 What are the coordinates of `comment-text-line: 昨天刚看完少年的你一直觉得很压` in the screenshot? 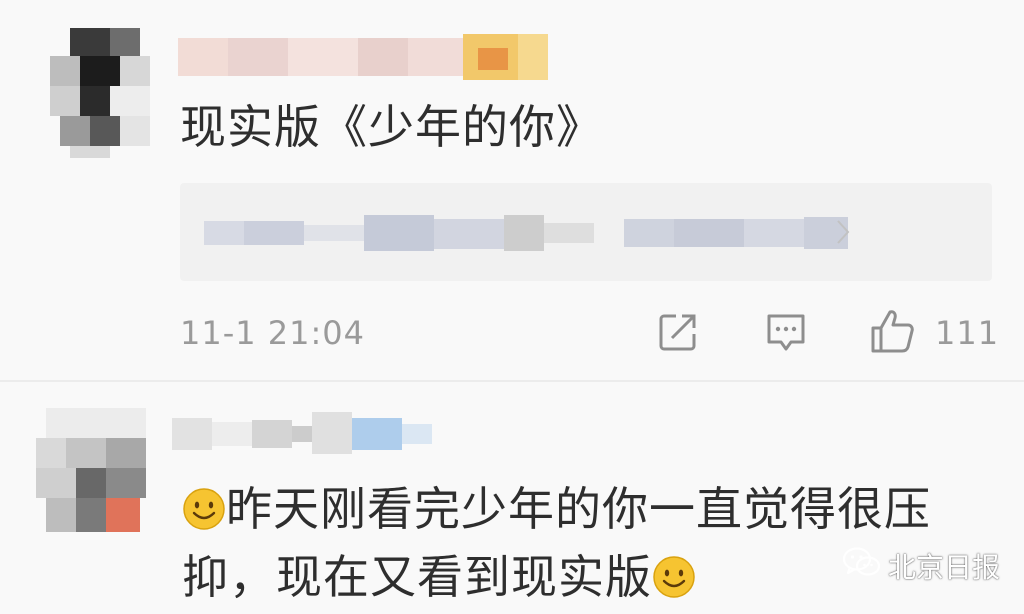 It's located at (582, 512).